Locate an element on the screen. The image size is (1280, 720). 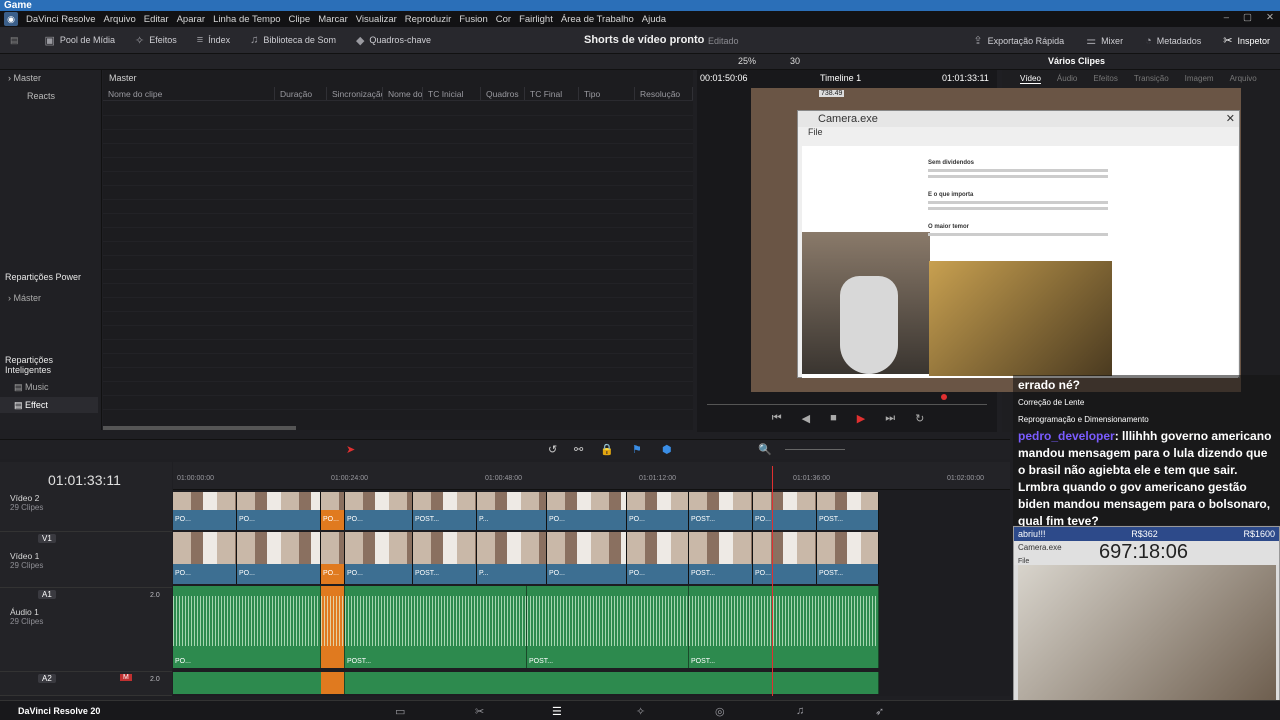
col-sync: Sincronização is located at coordinates (355, 93).